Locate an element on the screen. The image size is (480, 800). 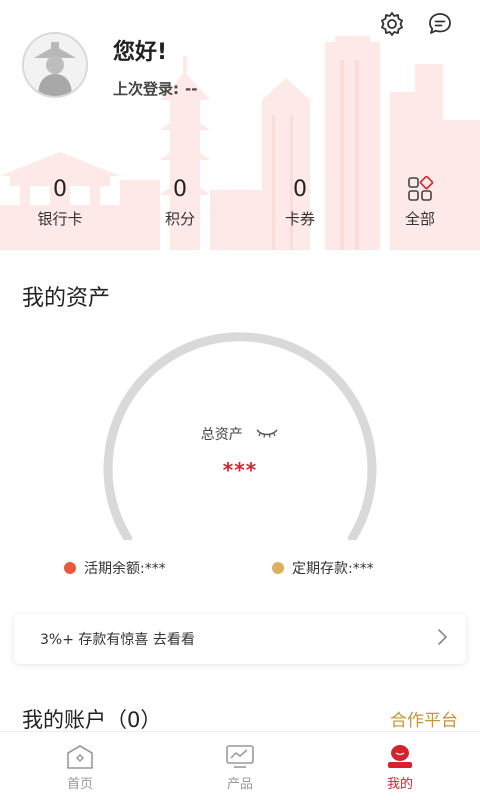
tab-label: 我的 is located at coordinates (399, 784).